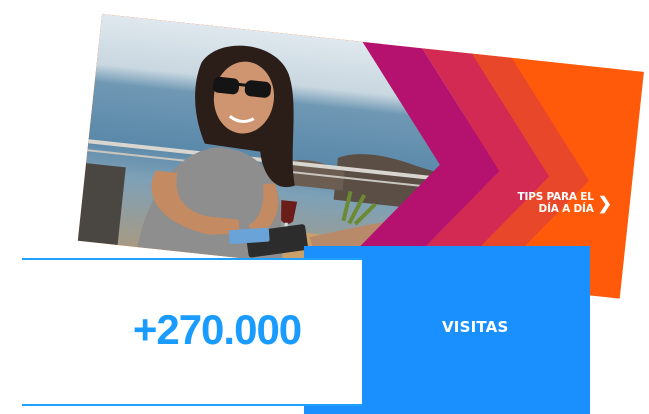  I want to click on banner-cta-text: TIPS PARA EL DÍA A DÍA, so click(556, 203).